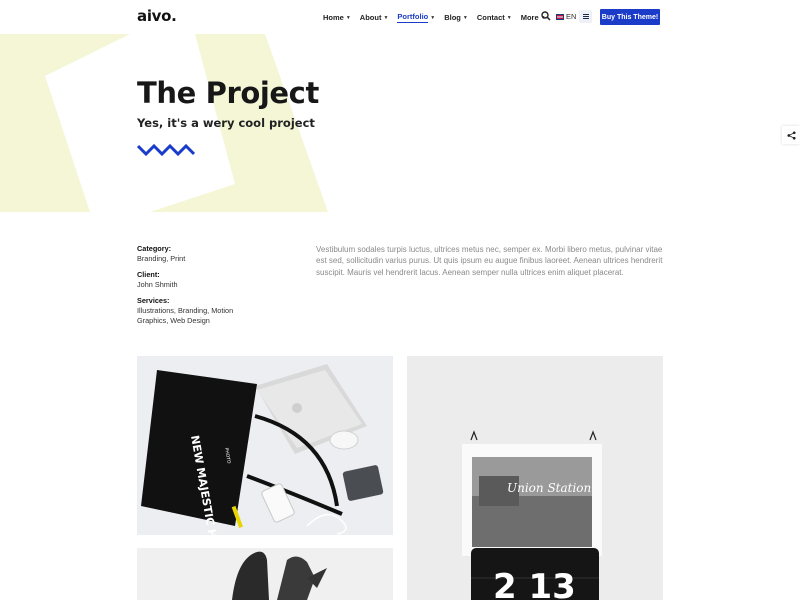 This screenshot has height=600, width=800. I want to click on nav-item-about: About ▼, so click(374, 17).